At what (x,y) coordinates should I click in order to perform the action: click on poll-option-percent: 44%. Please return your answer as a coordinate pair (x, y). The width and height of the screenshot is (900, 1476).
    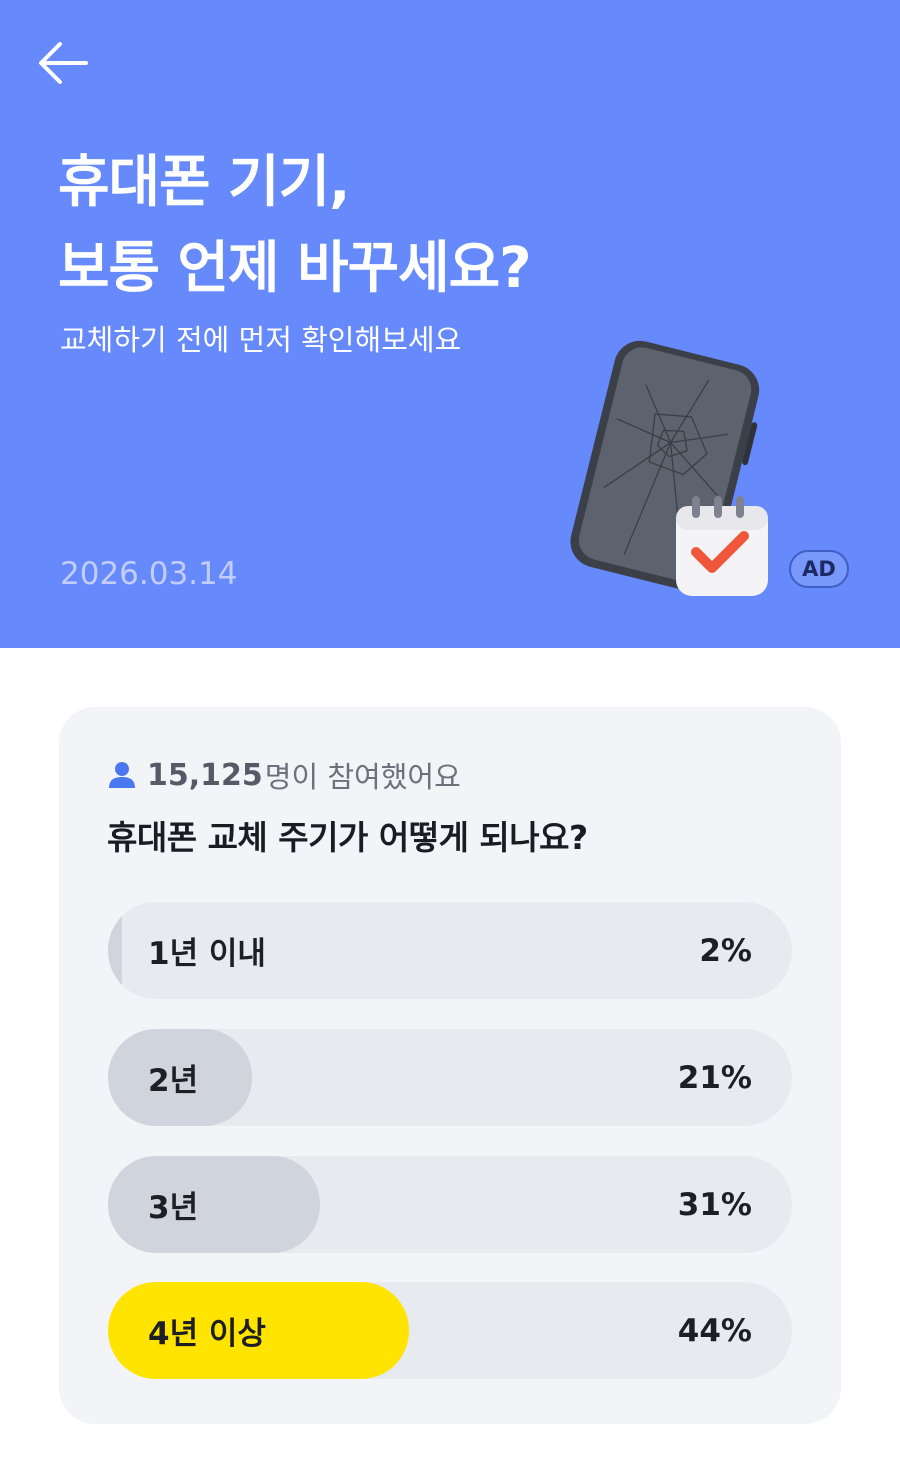
    Looking at the image, I should click on (714, 1330).